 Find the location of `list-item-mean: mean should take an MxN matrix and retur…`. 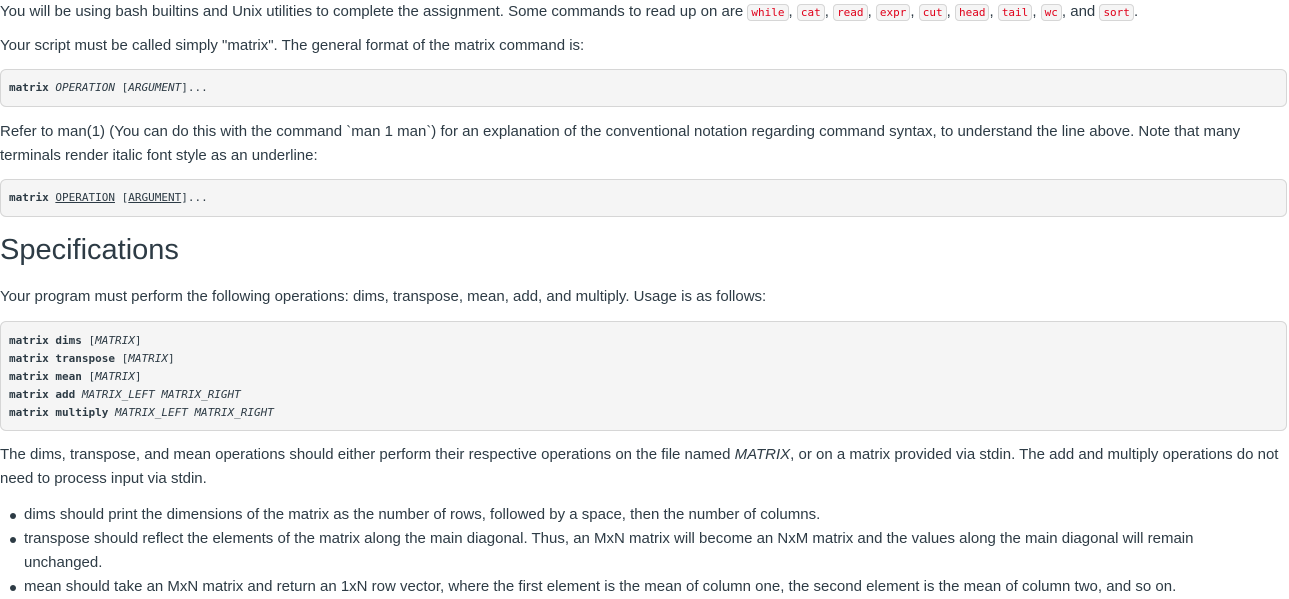

list-item-mean: mean should take an MxN matrix and retur… is located at coordinates (637, 587).